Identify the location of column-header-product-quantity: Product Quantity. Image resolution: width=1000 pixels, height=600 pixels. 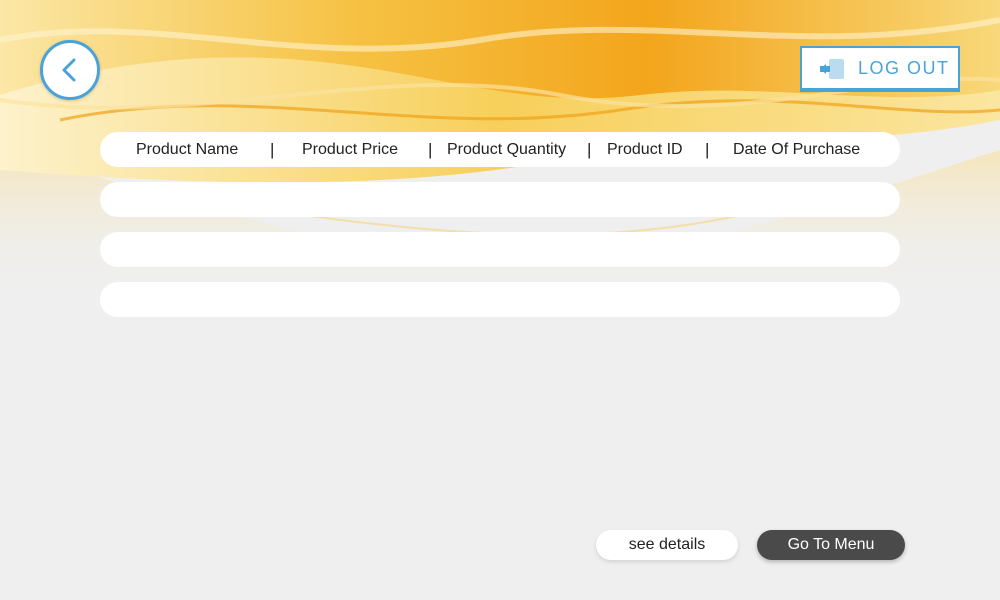
(507, 149).